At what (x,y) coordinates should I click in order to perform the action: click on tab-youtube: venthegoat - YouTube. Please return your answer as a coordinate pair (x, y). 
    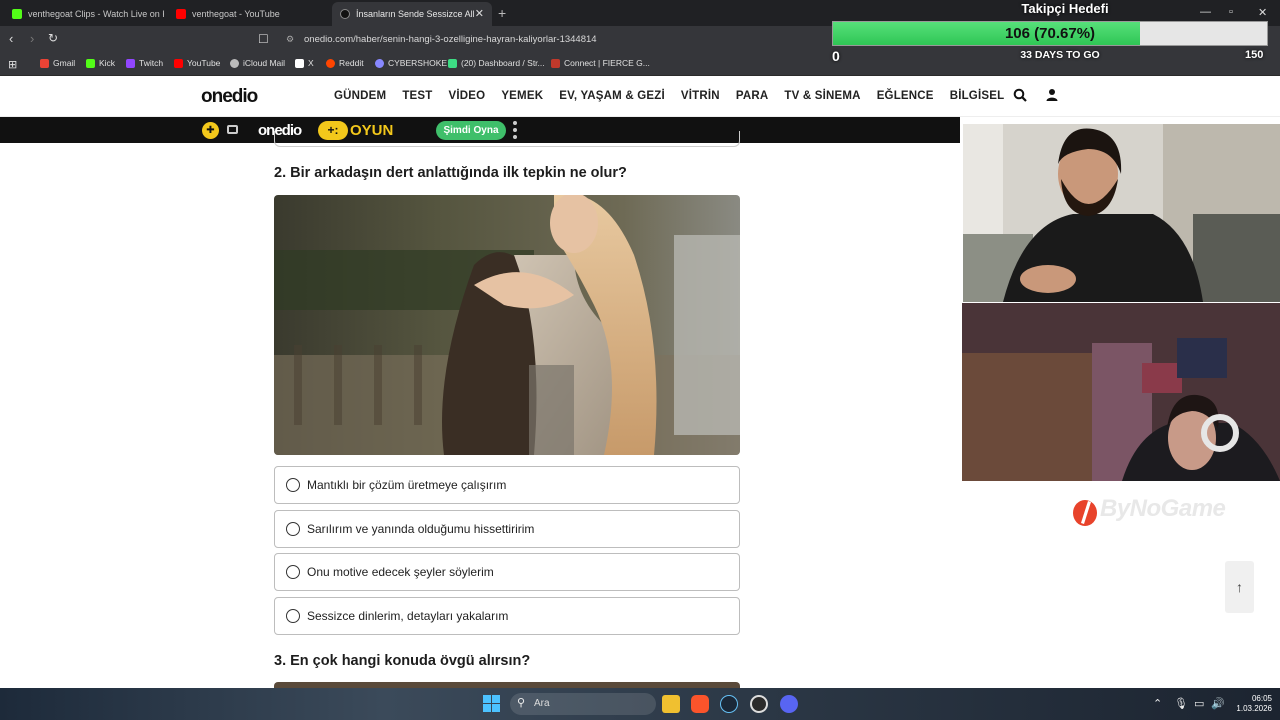
    Looking at the image, I should click on (248, 14).